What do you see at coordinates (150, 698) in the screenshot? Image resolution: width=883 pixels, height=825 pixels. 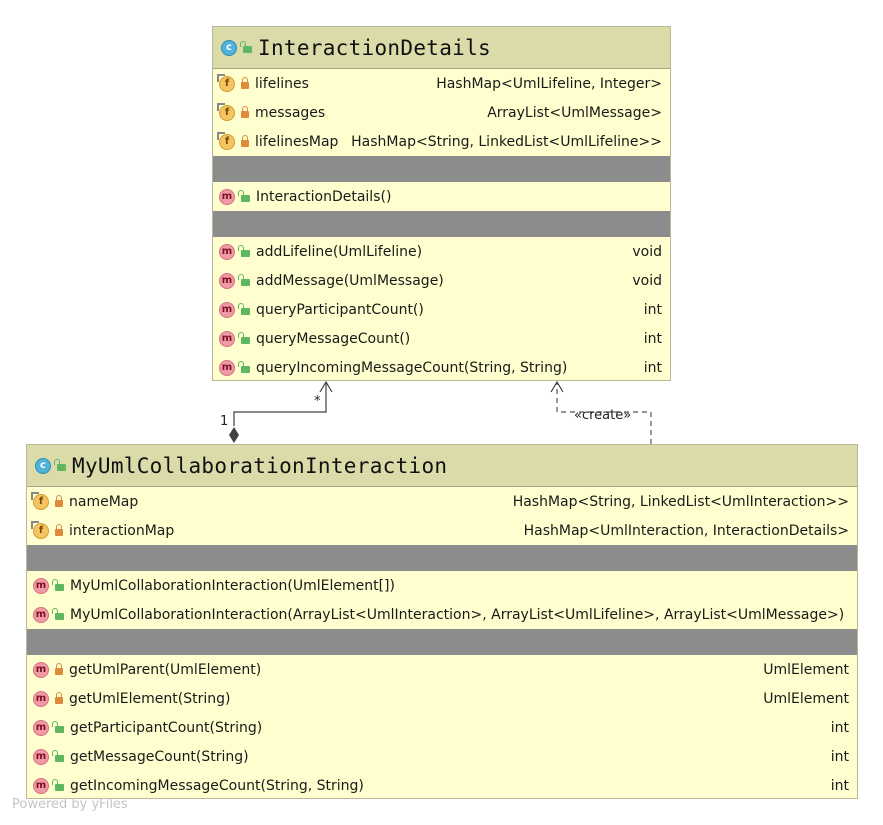 I see `method-name: getUmlElement(String)` at bounding box center [150, 698].